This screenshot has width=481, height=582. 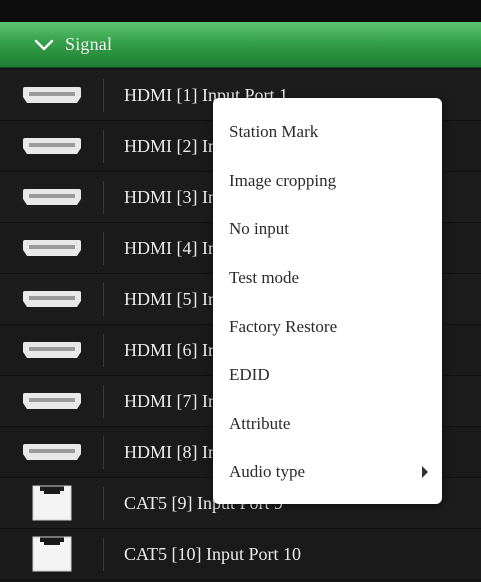 I want to click on caret-right-icon, so click(x=425, y=472).